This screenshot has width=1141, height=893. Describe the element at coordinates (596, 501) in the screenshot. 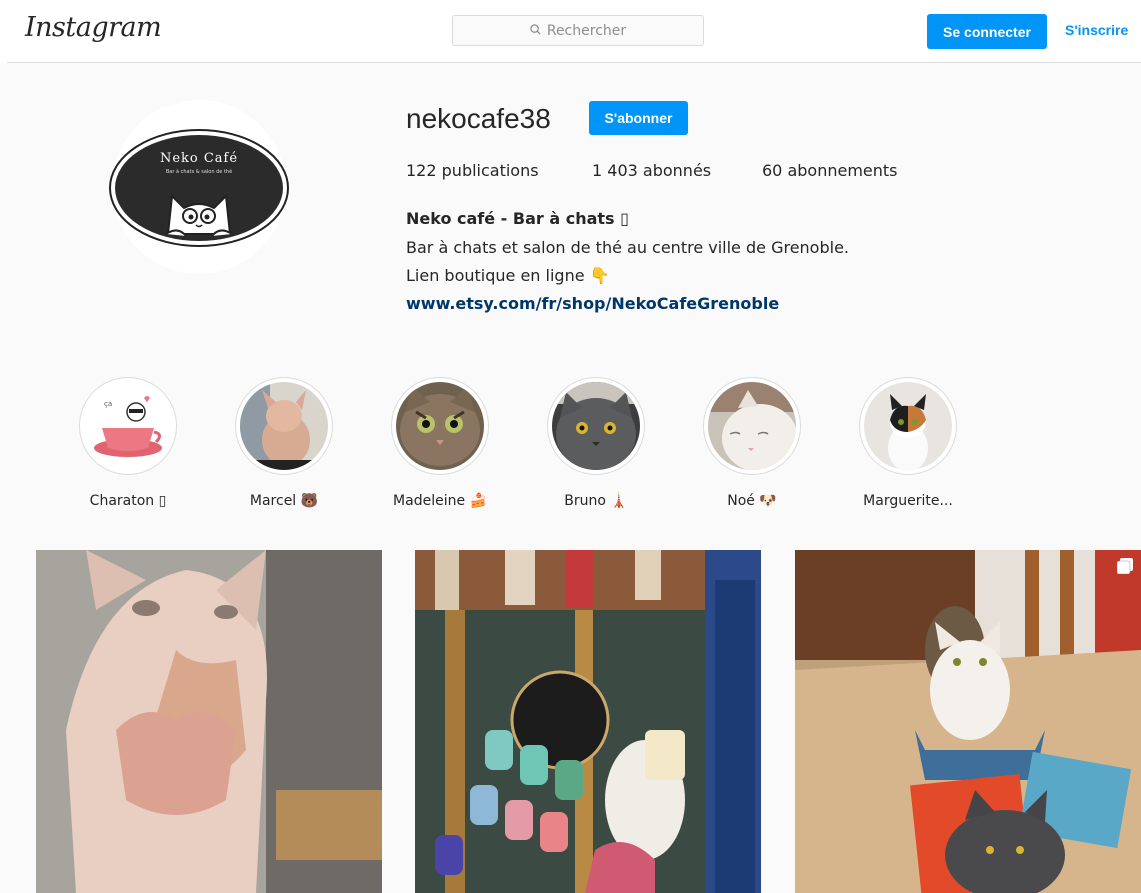

I see `highlight-label: Bruno 🗼` at that location.